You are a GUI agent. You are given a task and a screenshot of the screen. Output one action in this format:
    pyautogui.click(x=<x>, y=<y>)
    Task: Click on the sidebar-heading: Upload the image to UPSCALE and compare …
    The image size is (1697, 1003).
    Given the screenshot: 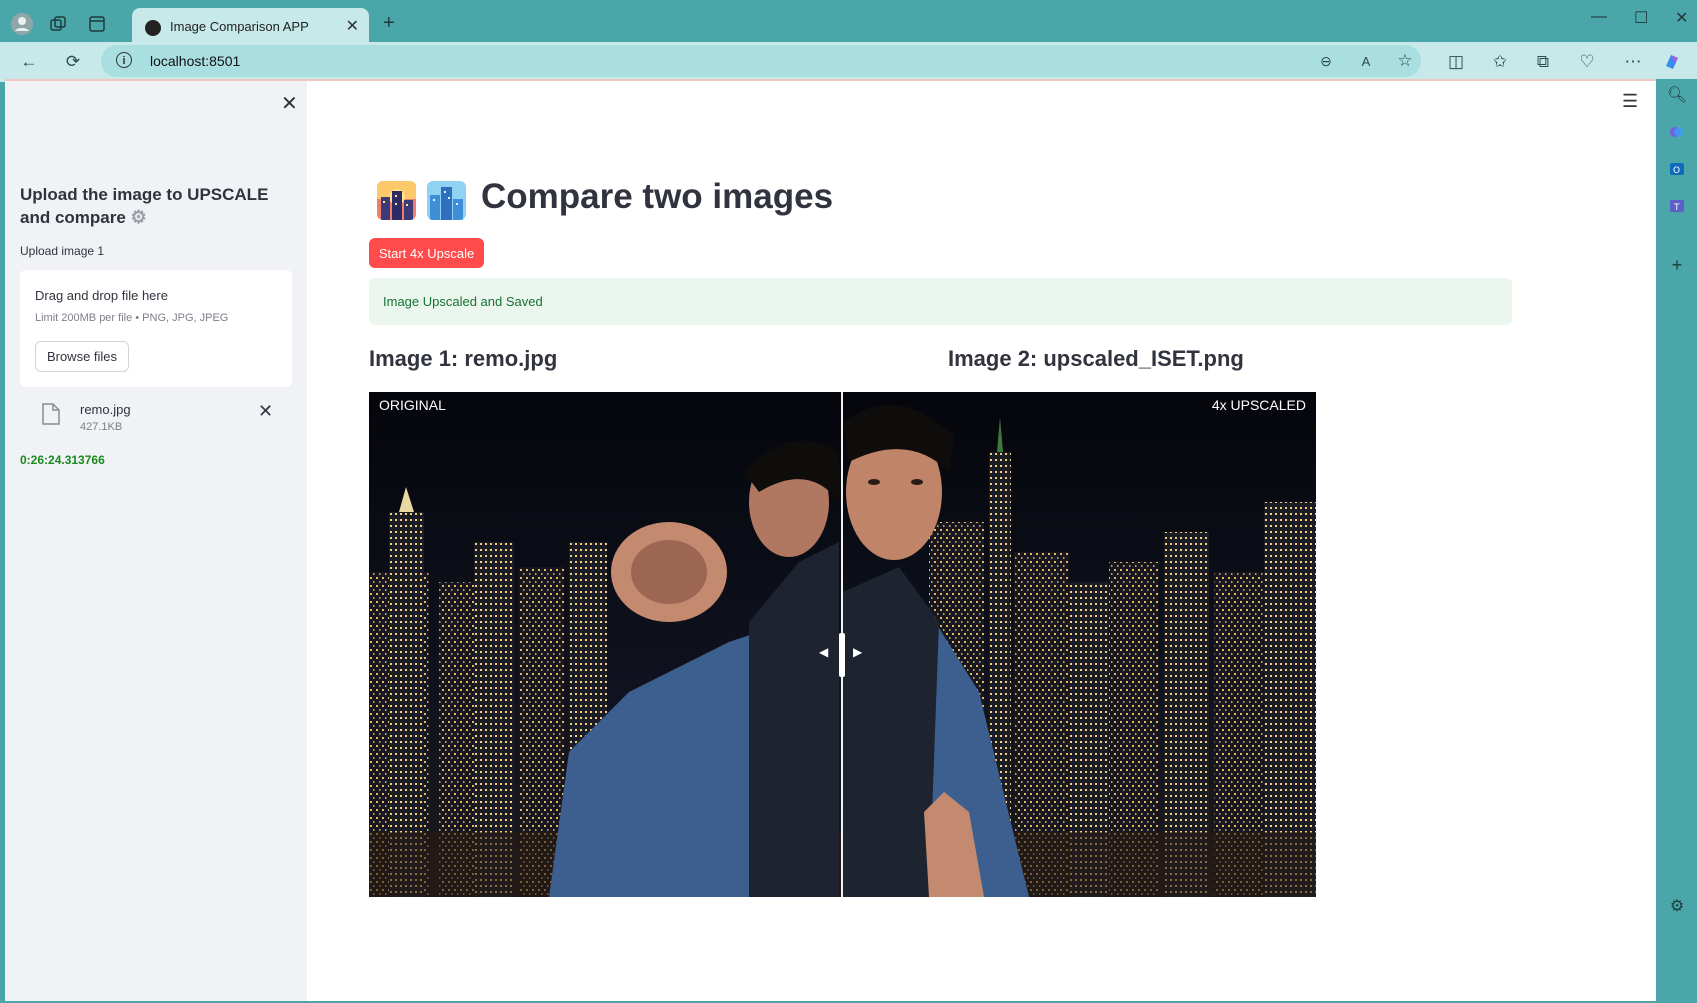 What is the action you would take?
    pyautogui.click(x=155, y=206)
    